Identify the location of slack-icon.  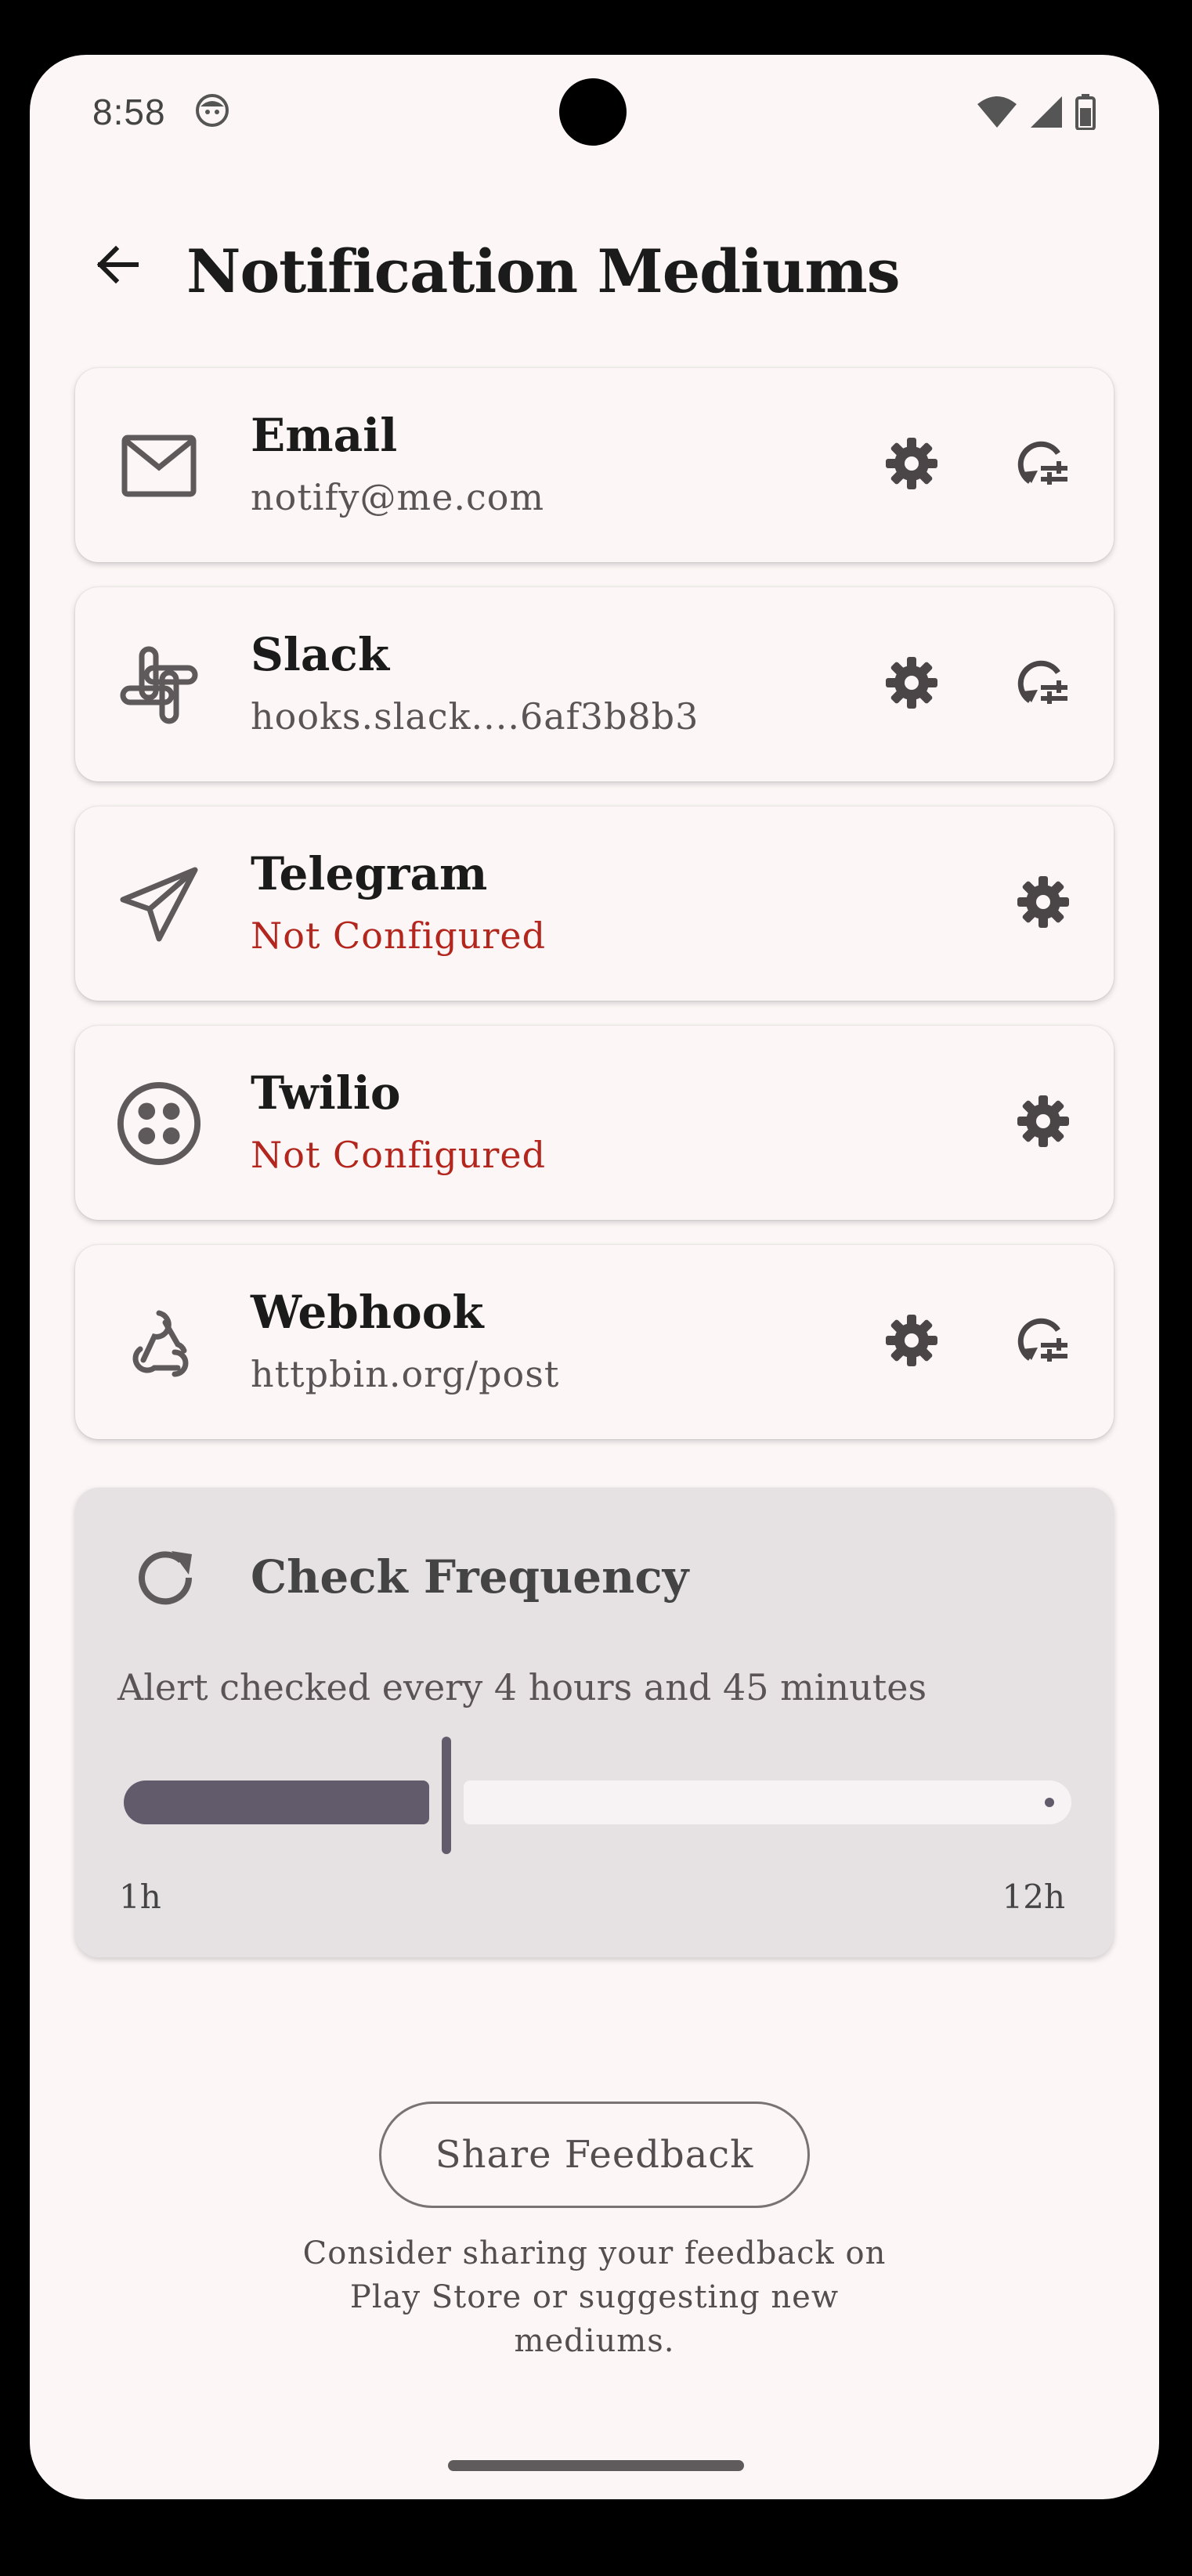
(159, 685).